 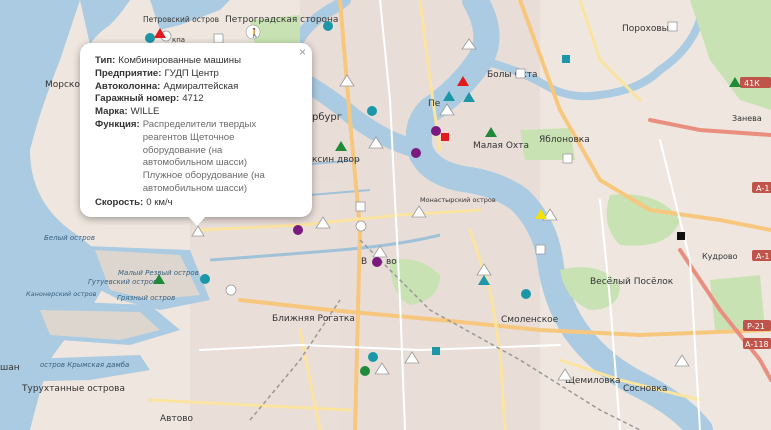 What do you see at coordinates (530, 320) in the screenshot?
I see `label-smolenskoe: Смоленское` at bounding box center [530, 320].